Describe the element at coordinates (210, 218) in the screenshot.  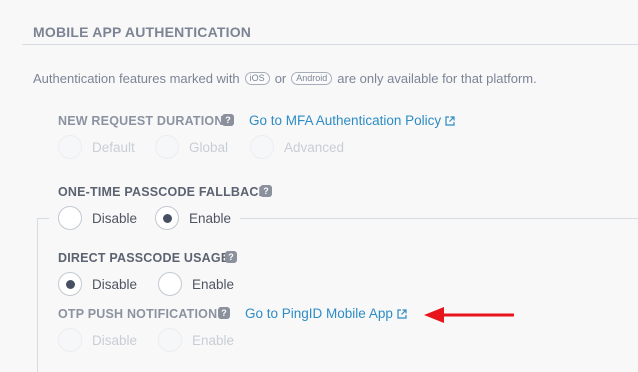
I see `radio-otp-fallback-enable-label: Enable` at that location.